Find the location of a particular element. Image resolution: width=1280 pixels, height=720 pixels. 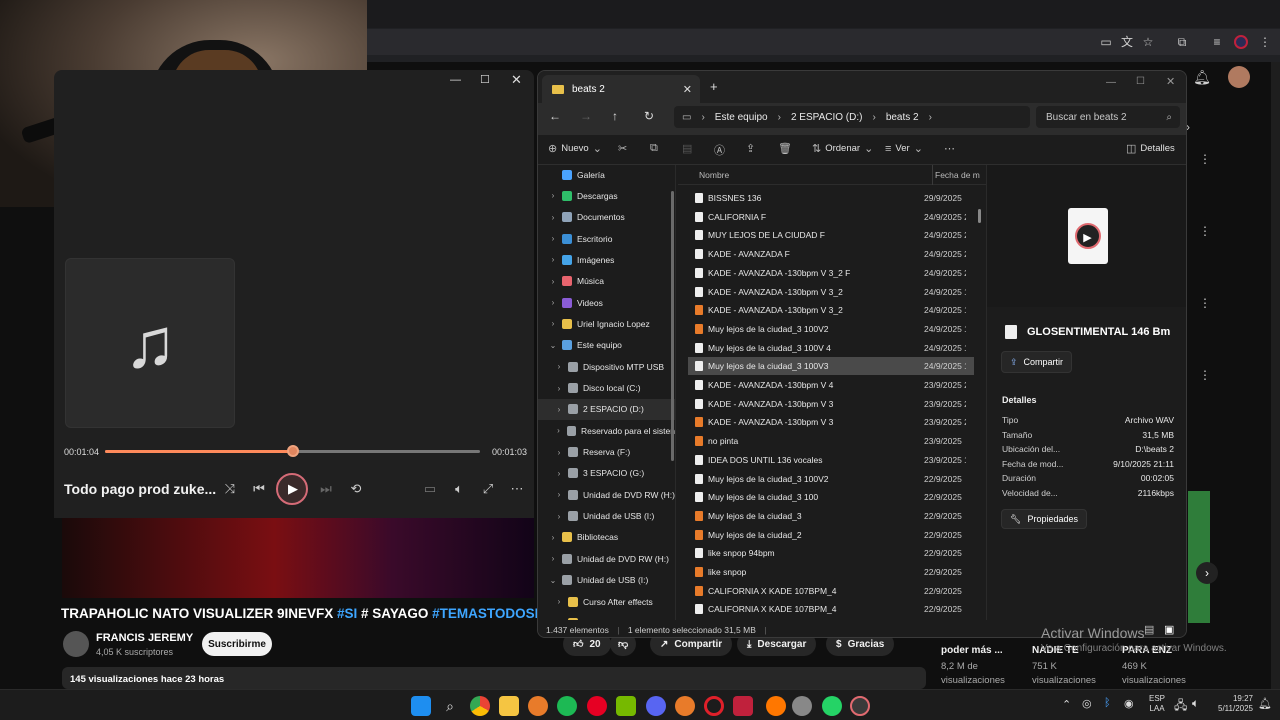

share-button: ⇪ is located at coordinates (750, 148).